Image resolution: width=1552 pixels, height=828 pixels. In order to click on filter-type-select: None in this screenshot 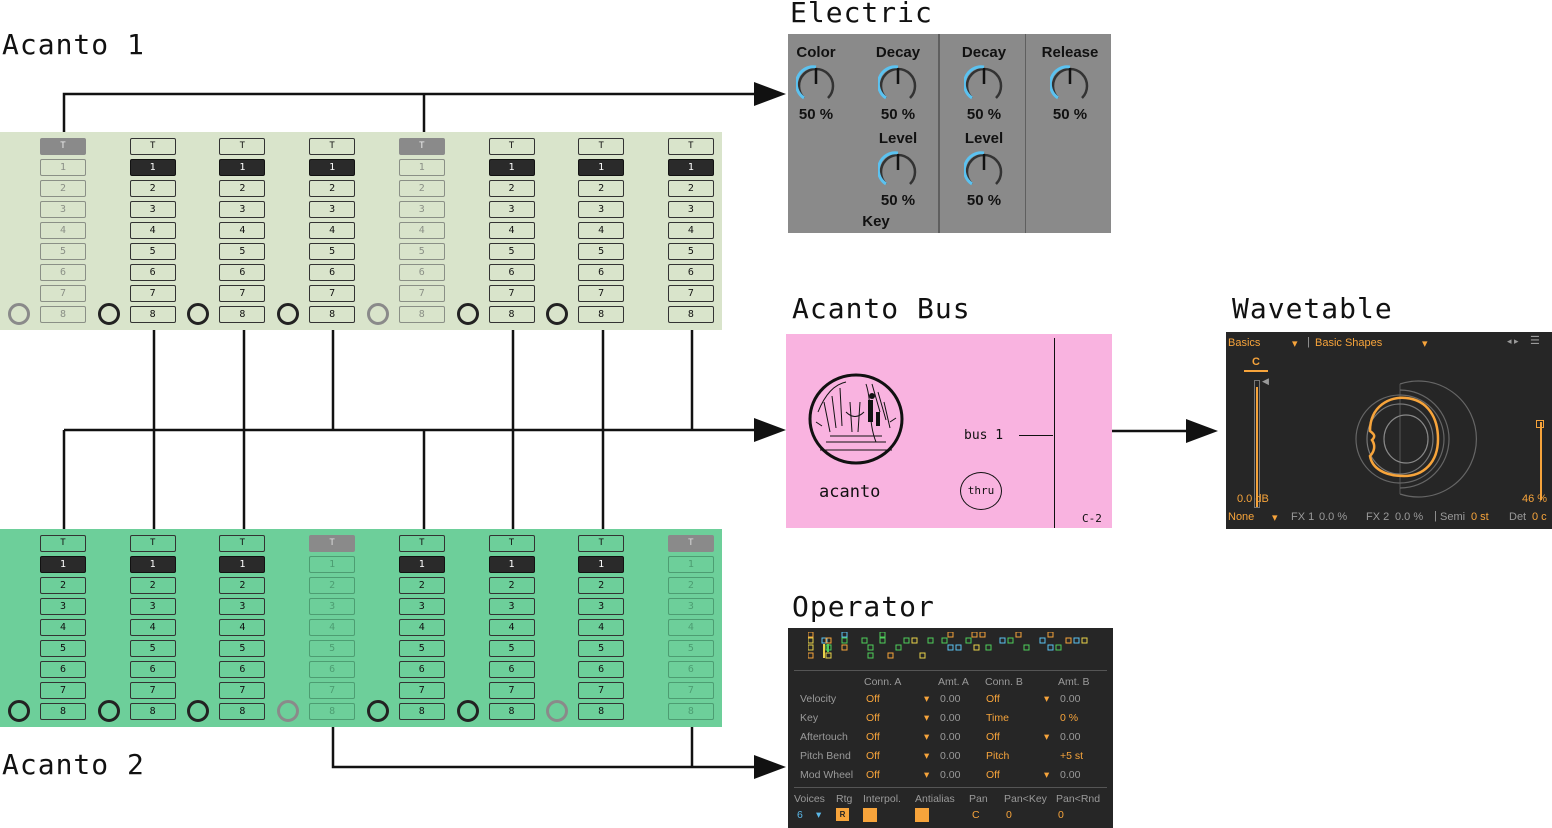, I will do `click(1241, 517)`.